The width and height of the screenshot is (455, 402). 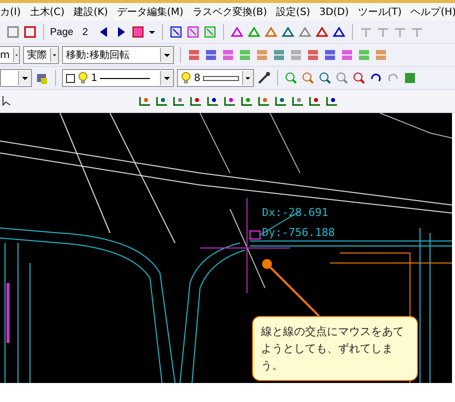 I want to click on page-icon, so click(x=137, y=32).